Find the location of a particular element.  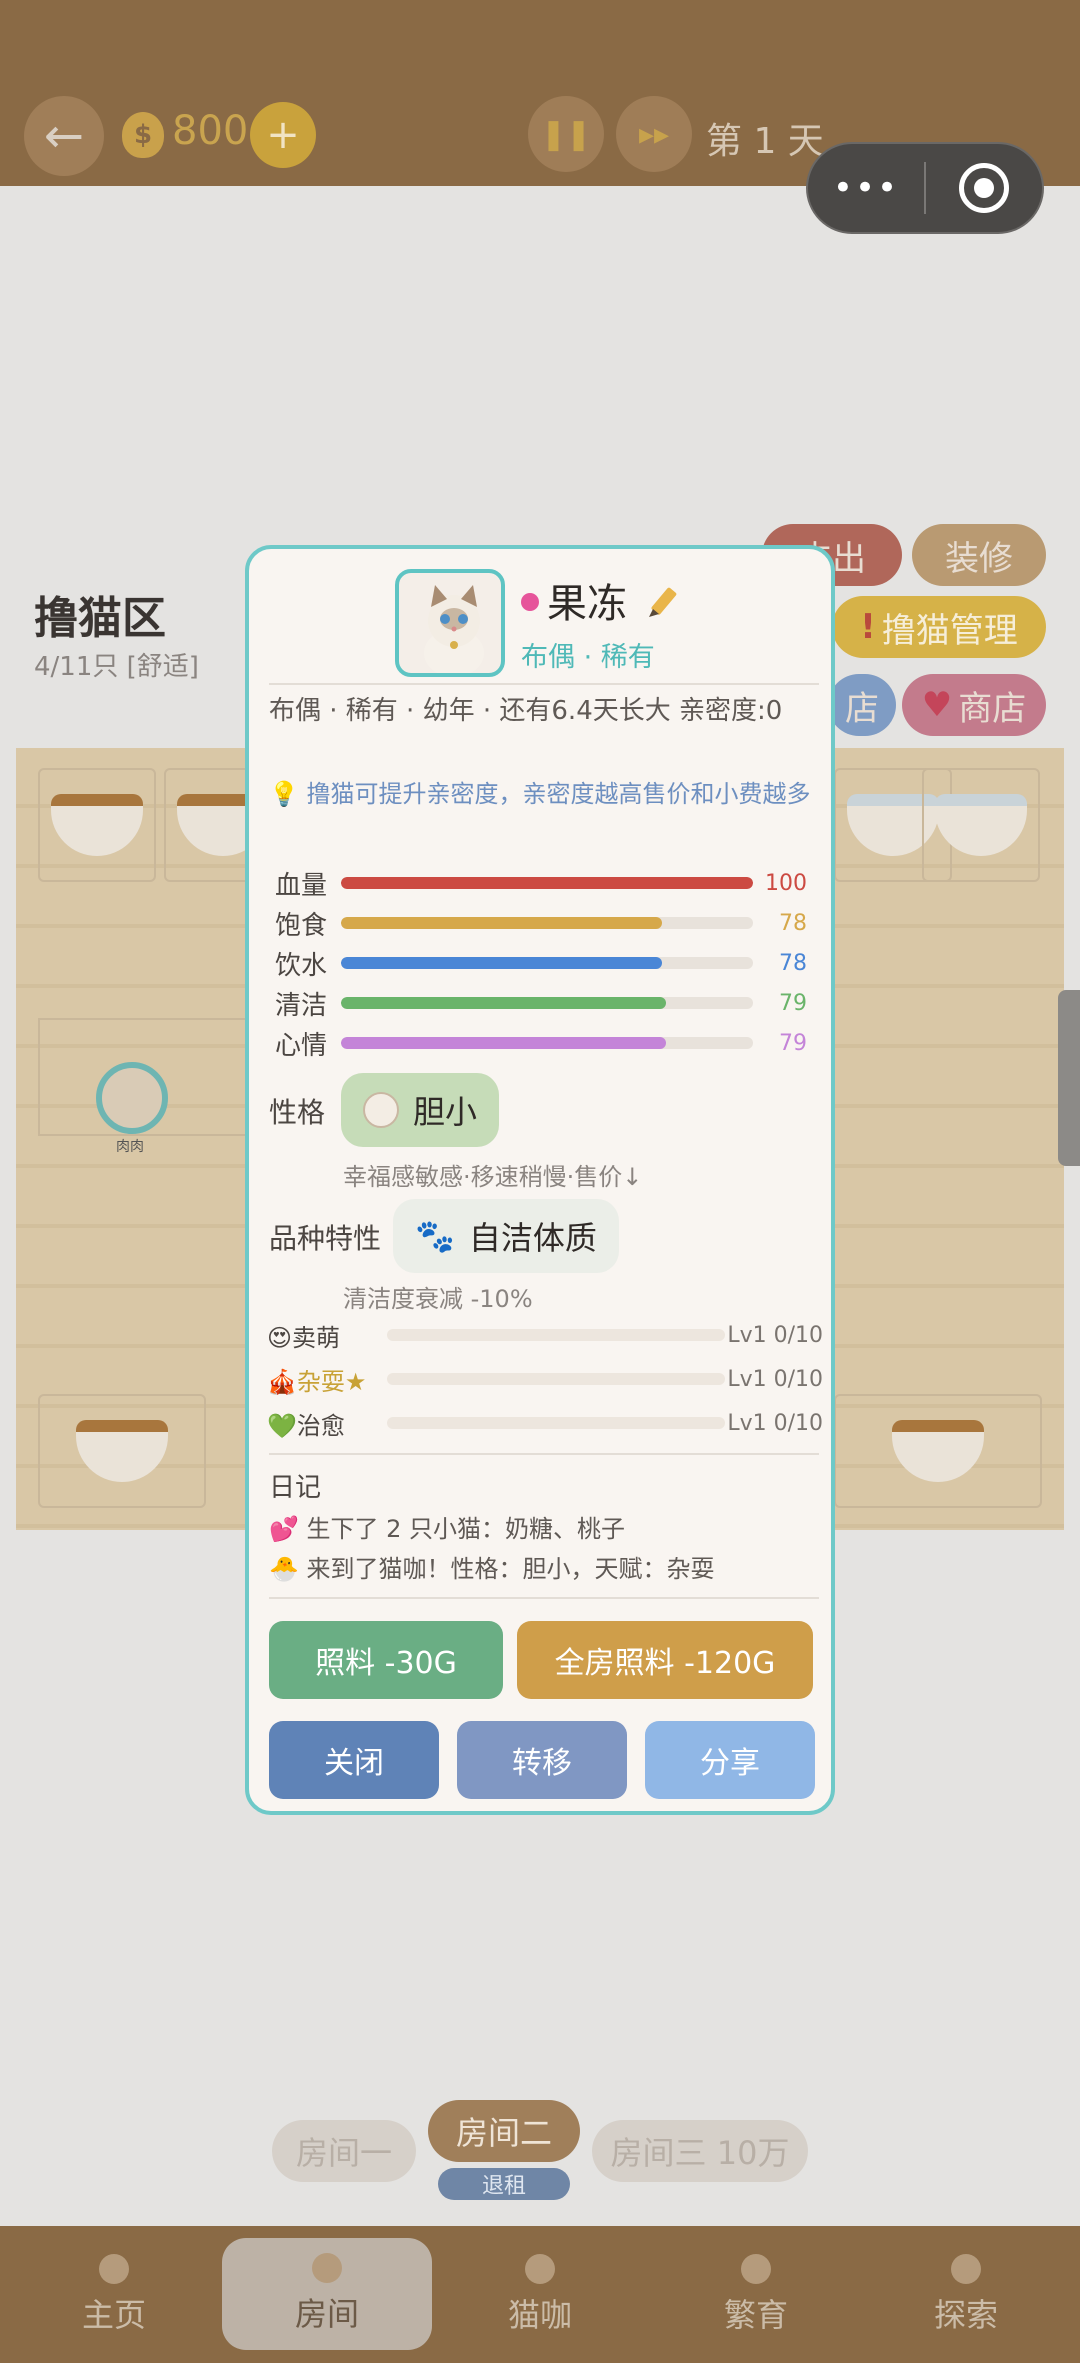

shop-button: ♥ 商店 is located at coordinates (974, 705).